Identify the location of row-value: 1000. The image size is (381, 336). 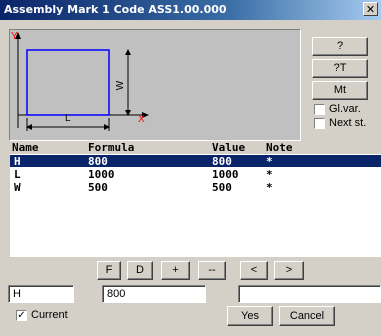
(225, 174).